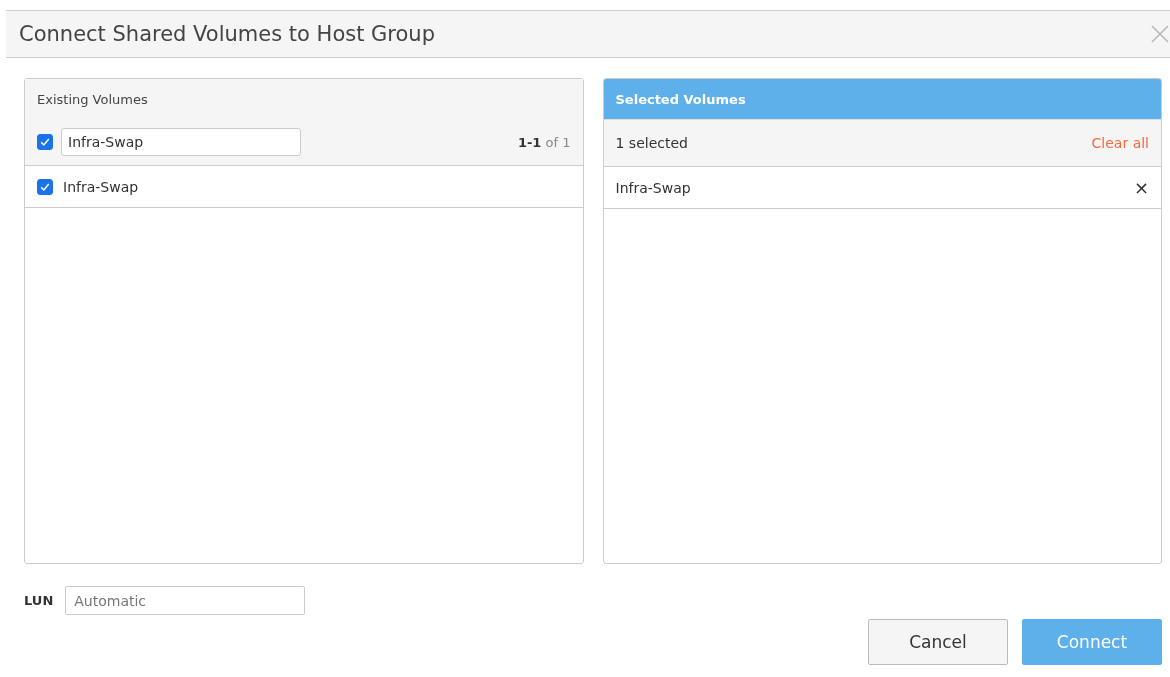 This screenshot has height=677, width=1170. What do you see at coordinates (651, 143) in the screenshot?
I see `selected-count: 1 selected` at bounding box center [651, 143].